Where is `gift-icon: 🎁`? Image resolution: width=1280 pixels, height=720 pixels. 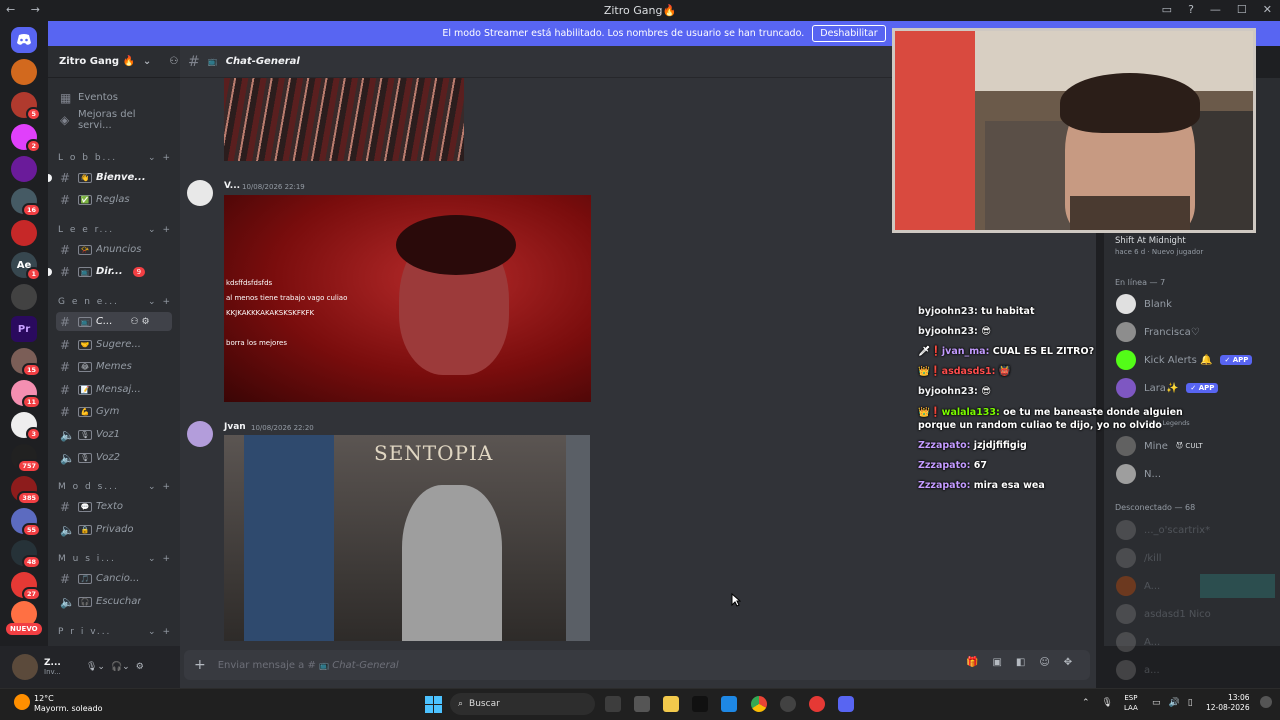
gift-icon: 🎁 is located at coordinates (972, 662).